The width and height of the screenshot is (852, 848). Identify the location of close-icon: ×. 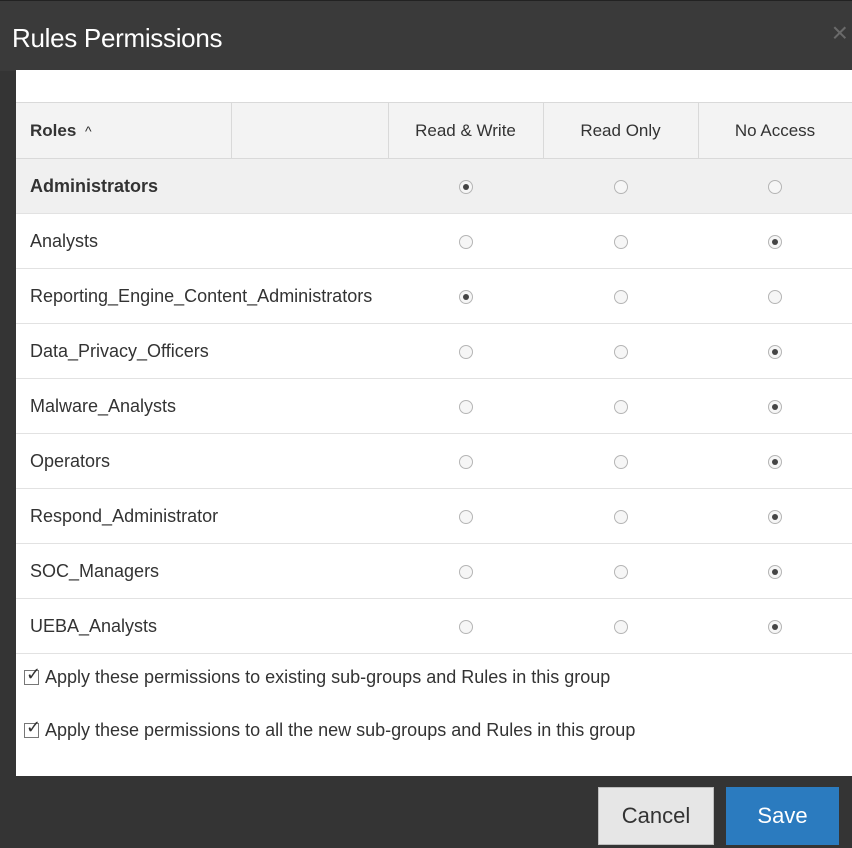
(840, 33).